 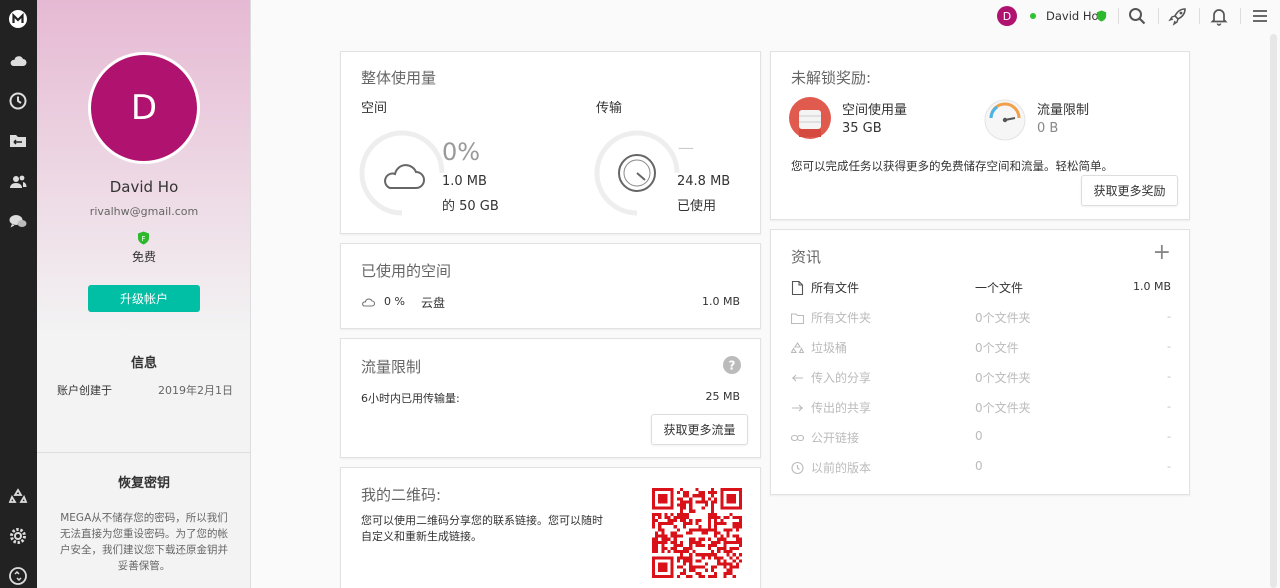 I want to click on transfer-reward-gauge-icon, so click(x=1005, y=120).